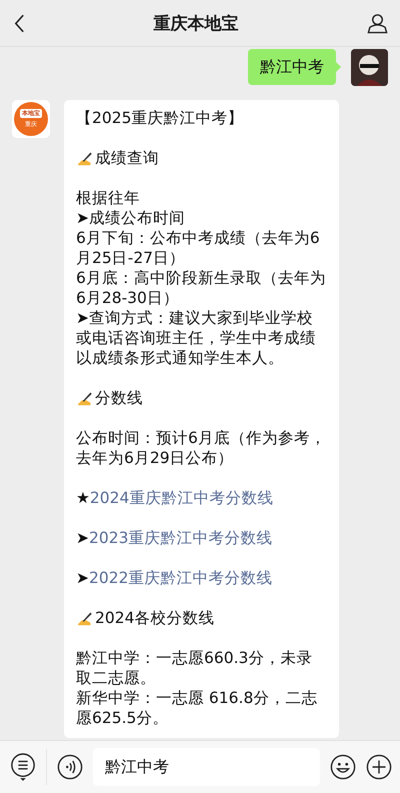 The width and height of the screenshot is (400, 793). What do you see at coordinates (206, 767) in the screenshot?
I see `message-input: 黔江中考` at bounding box center [206, 767].